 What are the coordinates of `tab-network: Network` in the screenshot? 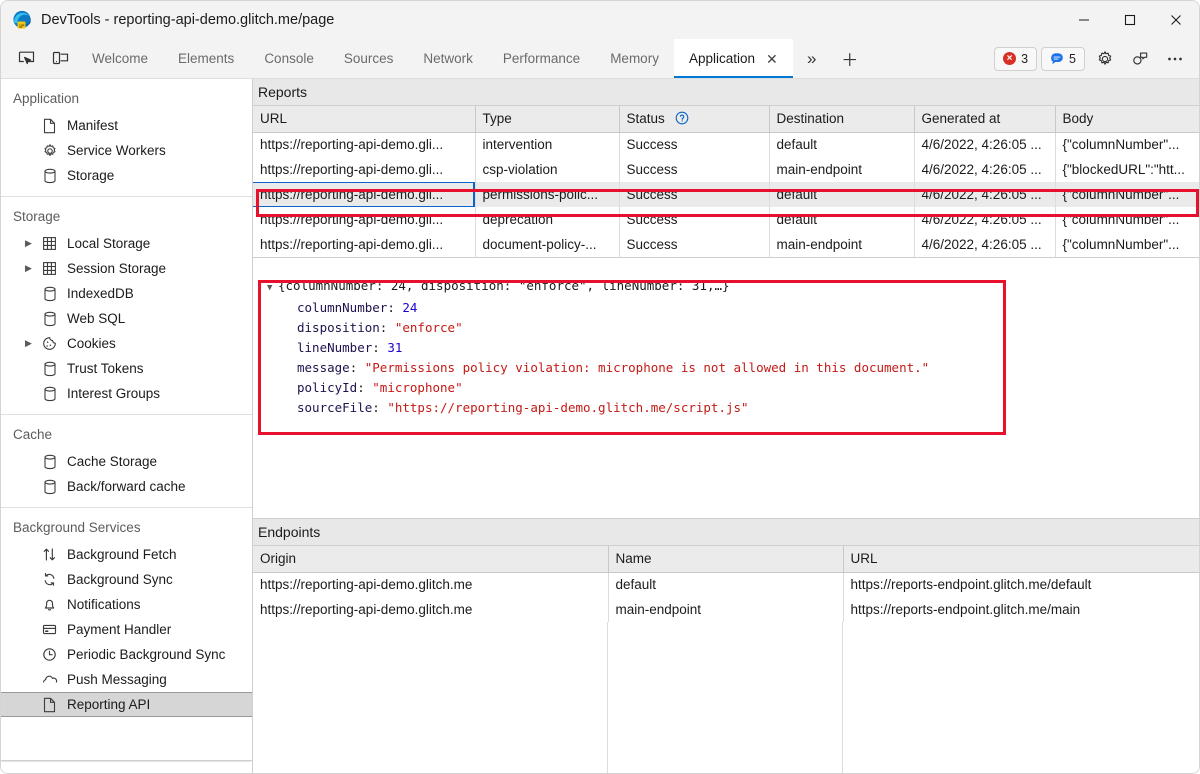 It's located at (448, 58).